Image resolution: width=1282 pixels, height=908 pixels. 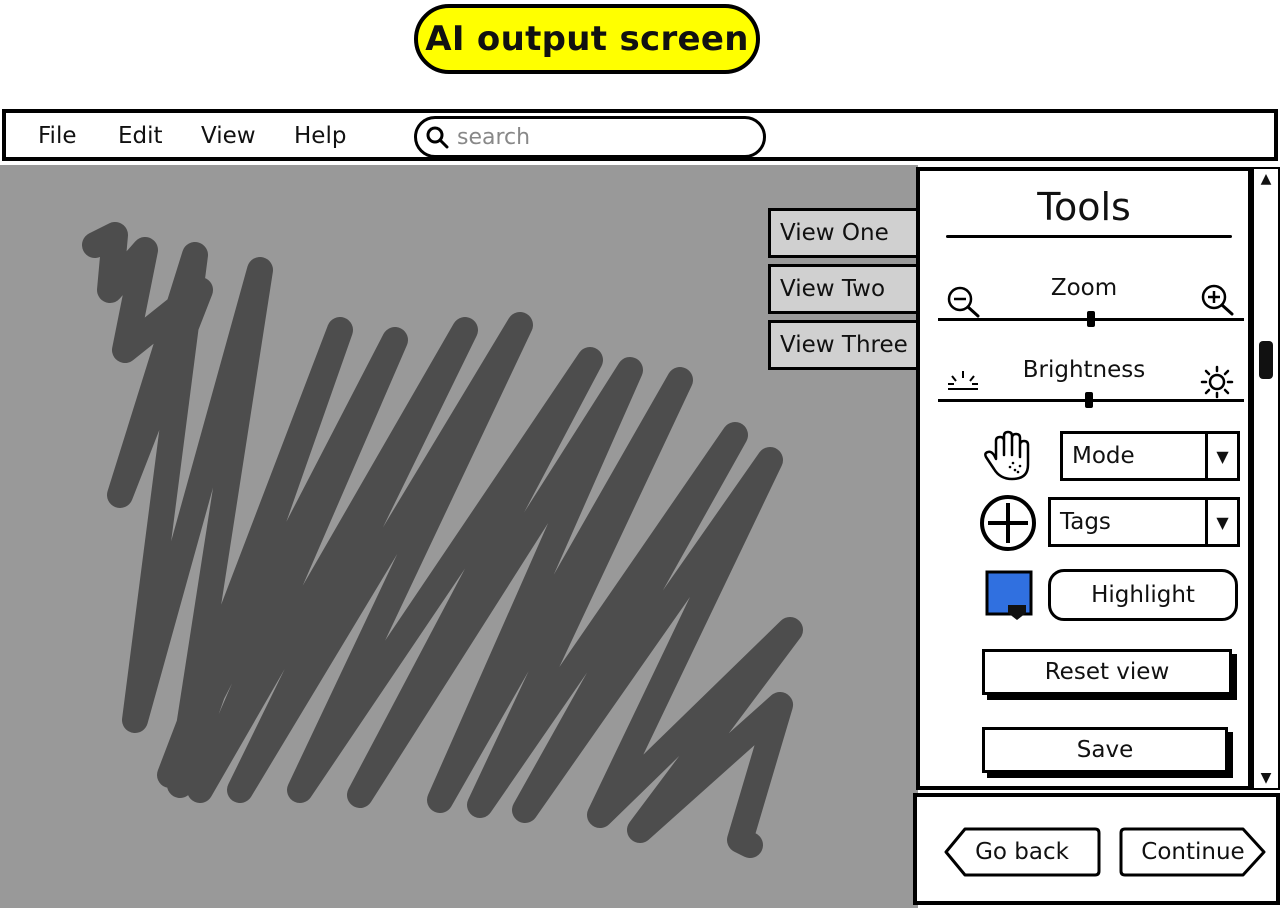 What do you see at coordinates (1103, 456) in the screenshot?
I see `mode-select-value: Mode` at bounding box center [1103, 456].